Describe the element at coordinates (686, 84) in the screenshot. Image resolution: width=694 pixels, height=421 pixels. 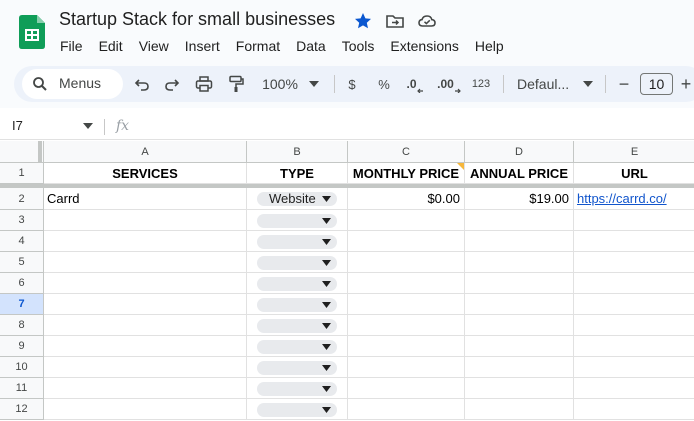
I see `increase-font-size-button: +` at that location.